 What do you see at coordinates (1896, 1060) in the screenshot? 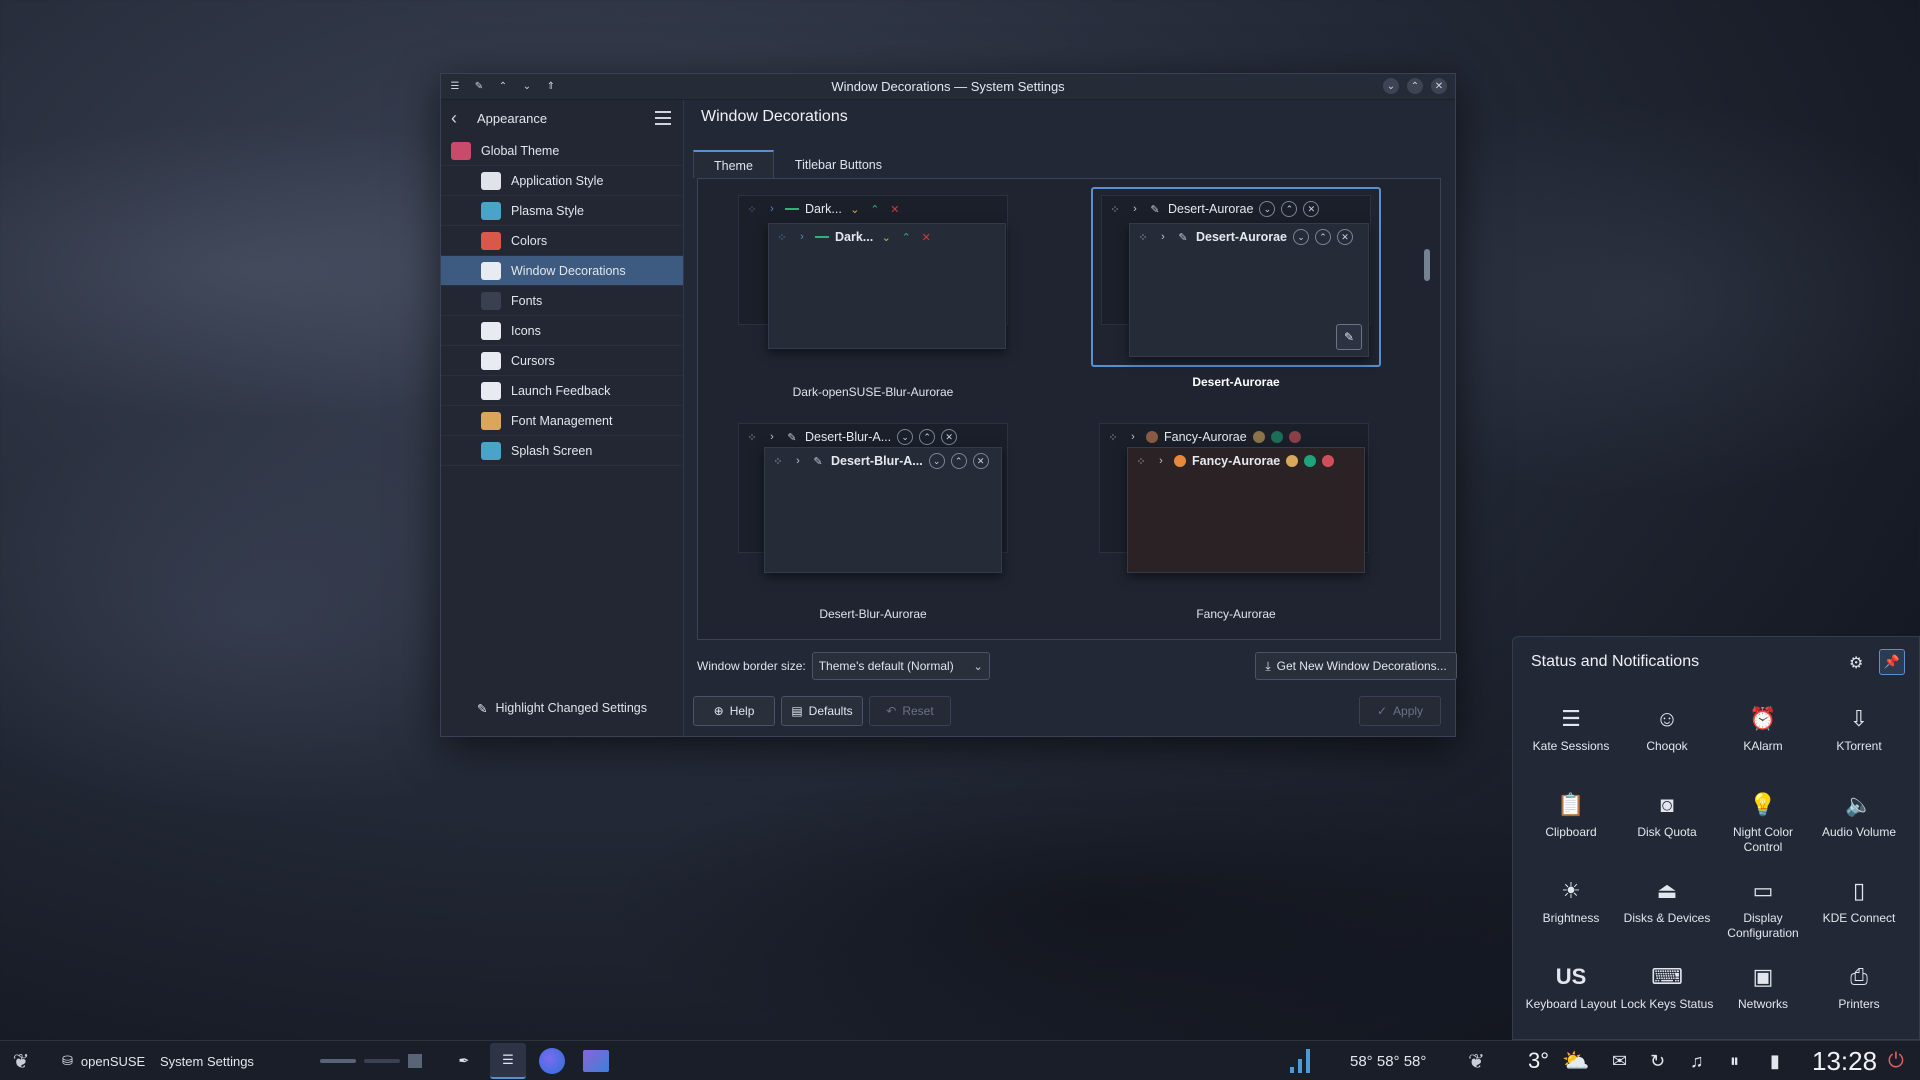
I see `power-icon: ⏻` at bounding box center [1896, 1060].